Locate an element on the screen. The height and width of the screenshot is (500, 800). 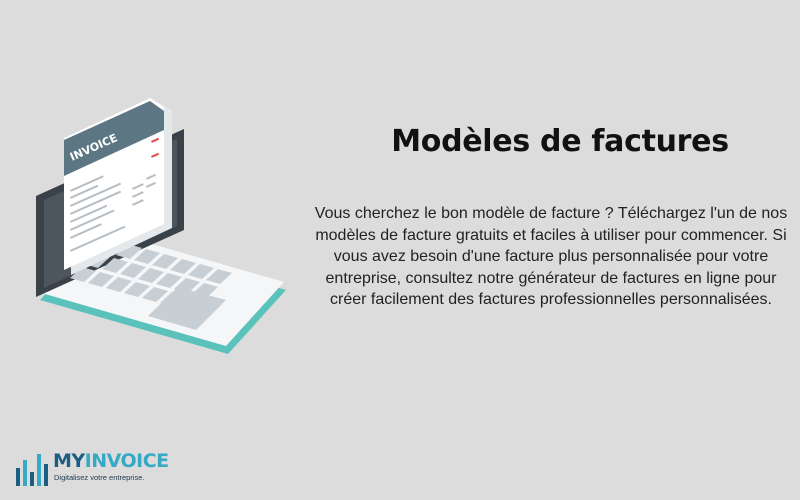
brand-logo: MYINVOICE Digitalisez votre entreprise. is located at coordinates (92, 468).